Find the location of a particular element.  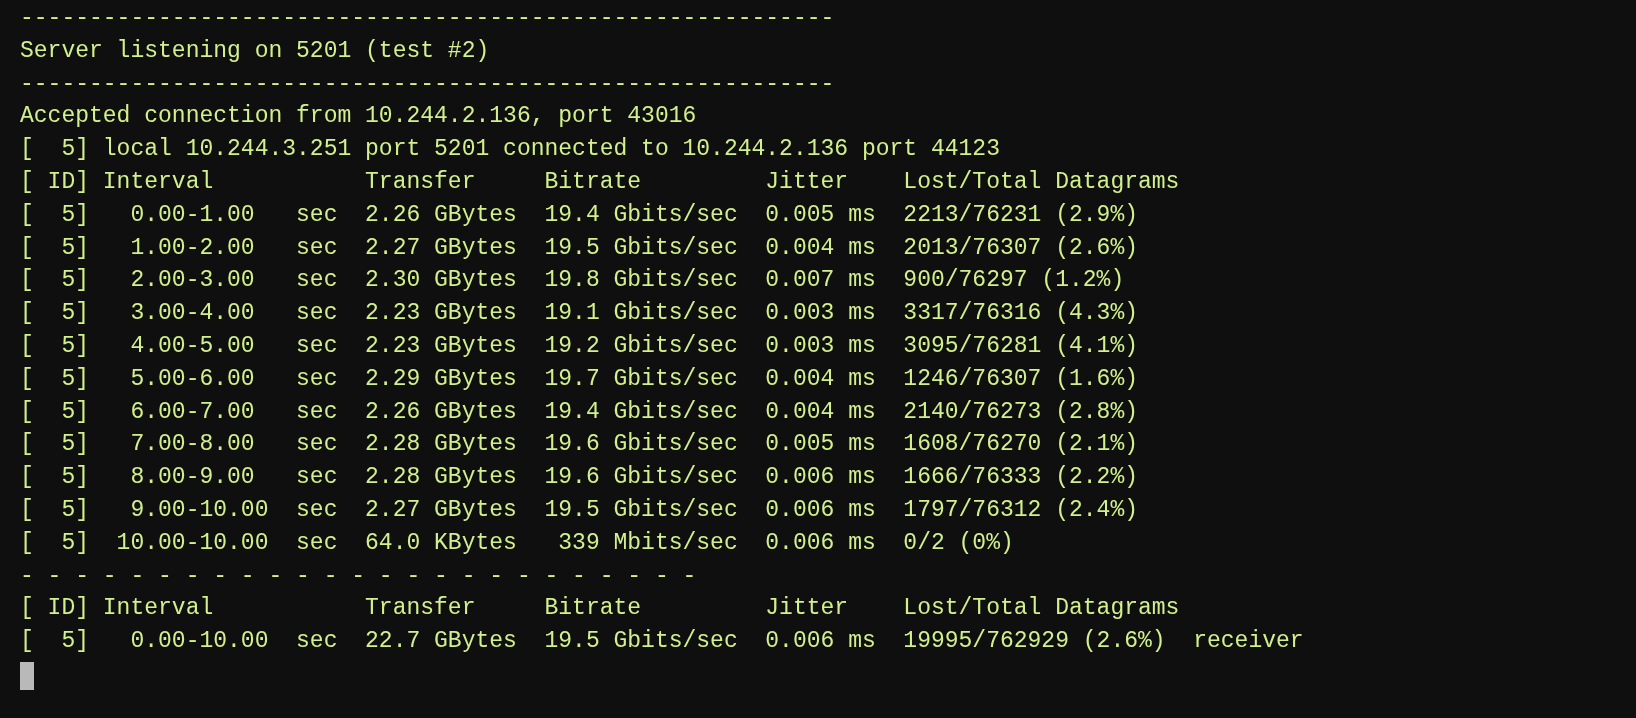

terminal-line: [ 5] 9.00-10.00 sec 2.27 GBytes 19.5 Gbits/sec 0.006 ms 1797/76312 (2.4%) is located at coordinates (579, 510).